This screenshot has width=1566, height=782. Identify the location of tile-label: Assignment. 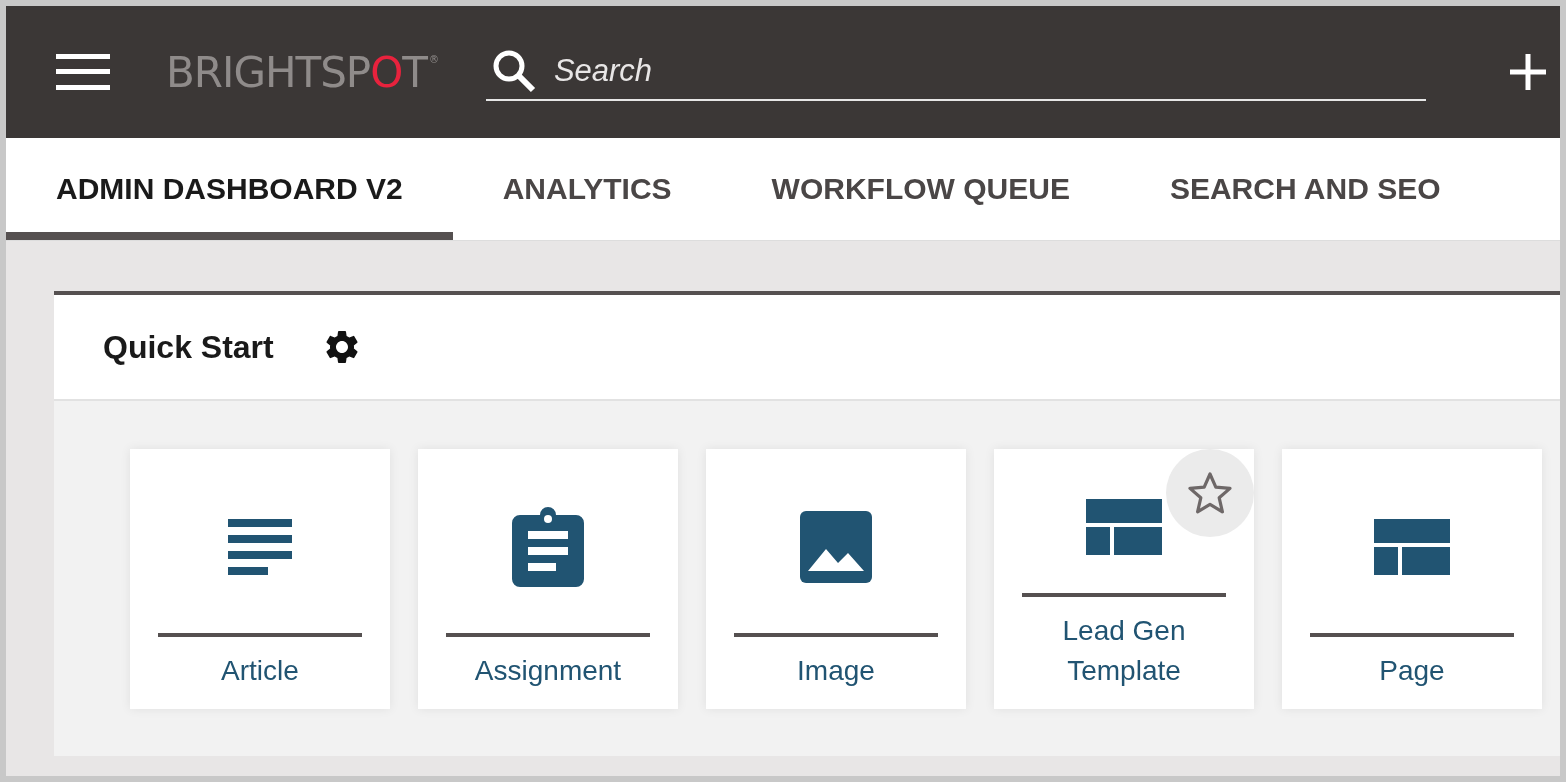
(548, 671).